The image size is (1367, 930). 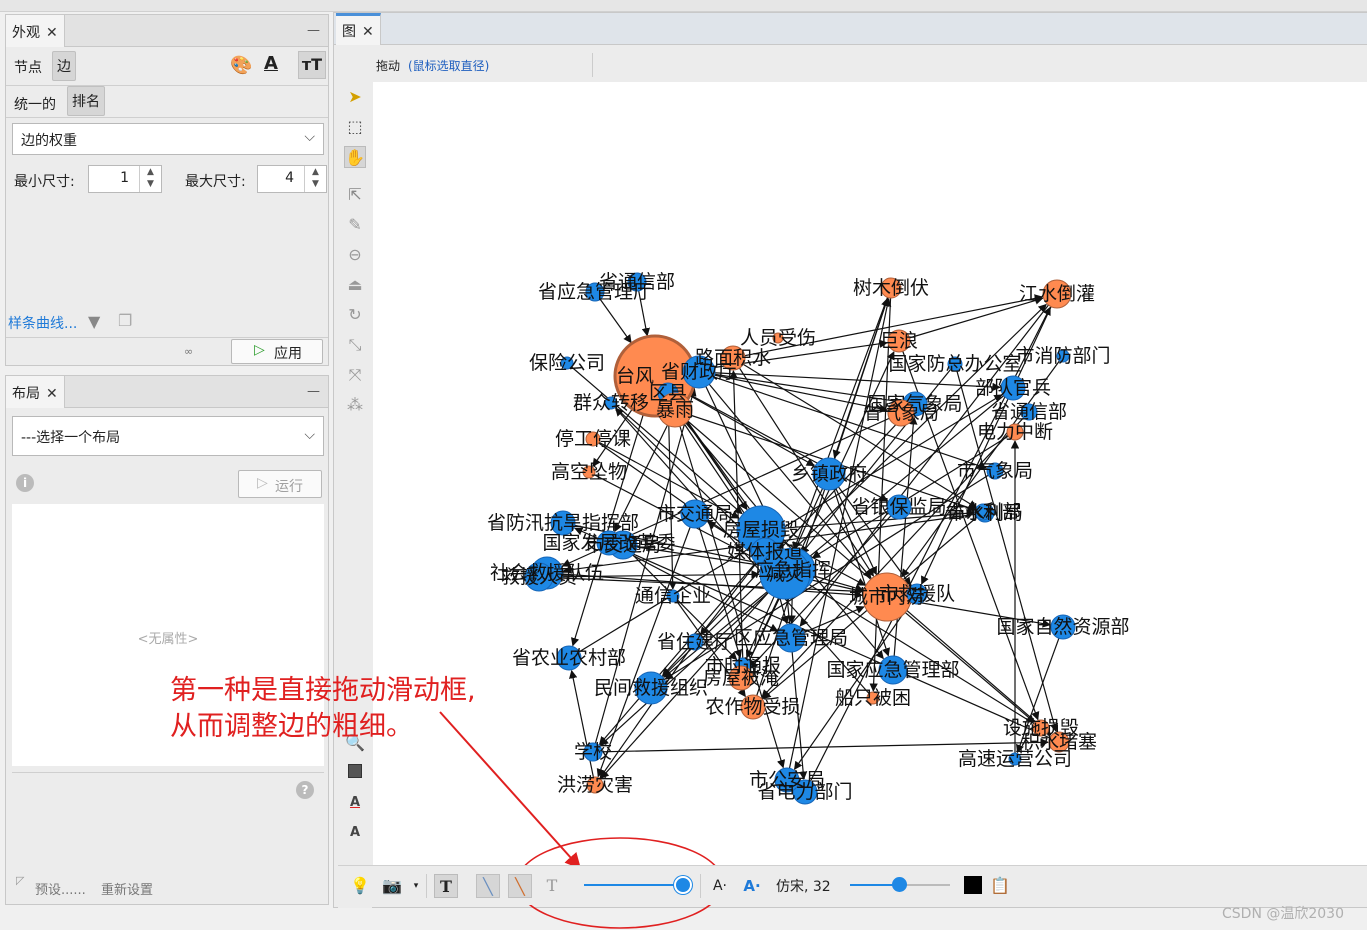 What do you see at coordinates (901, 413) in the screenshot?
I see `graph-node-label: 省气象局` at bounding box center [901, 413].